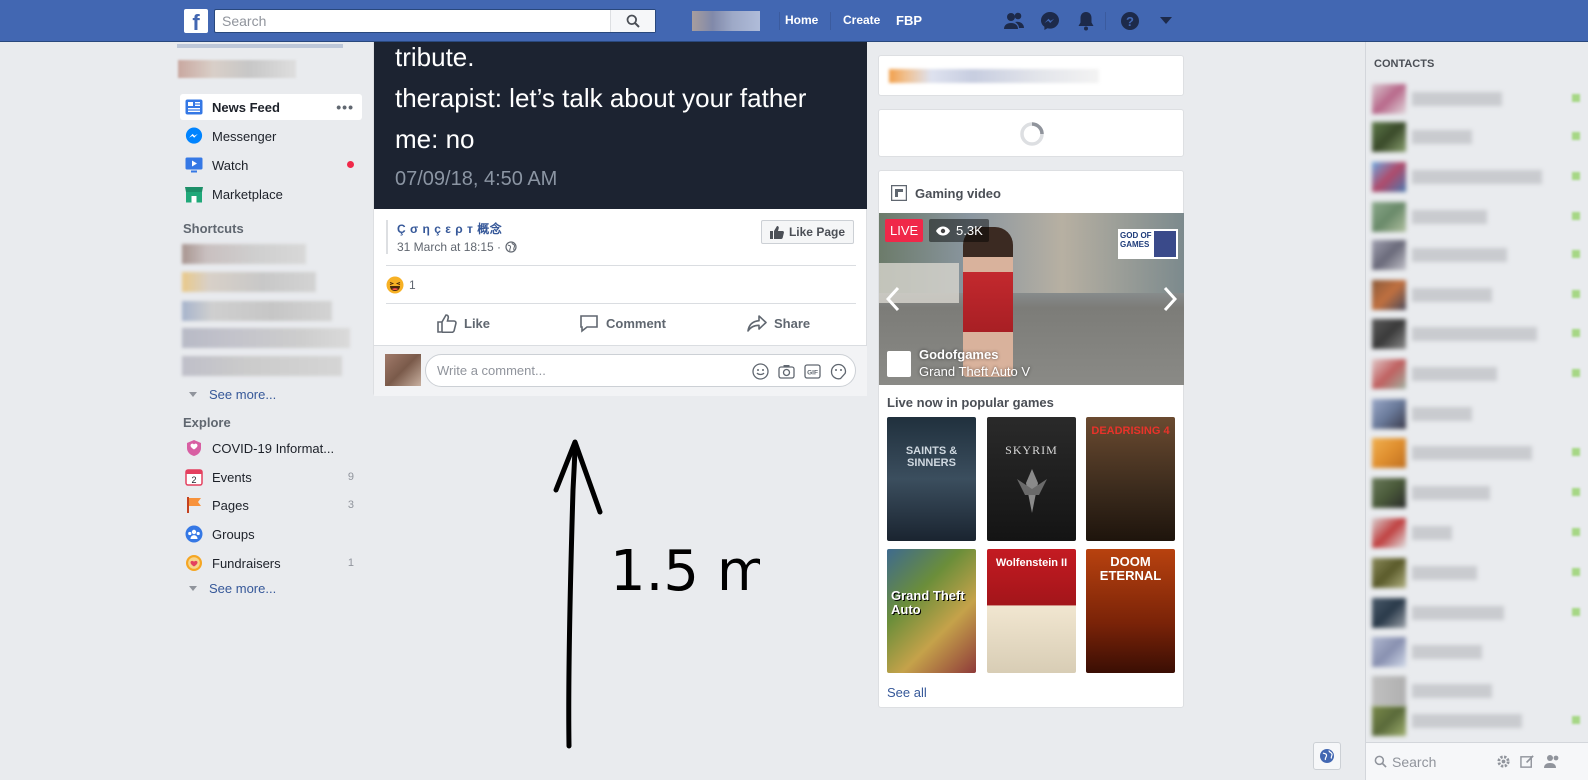 The image size is (1588, 780). Describe the element at coordinates (1031, 75) in the screenshot. I see `sponsored-placeholder` at that location.